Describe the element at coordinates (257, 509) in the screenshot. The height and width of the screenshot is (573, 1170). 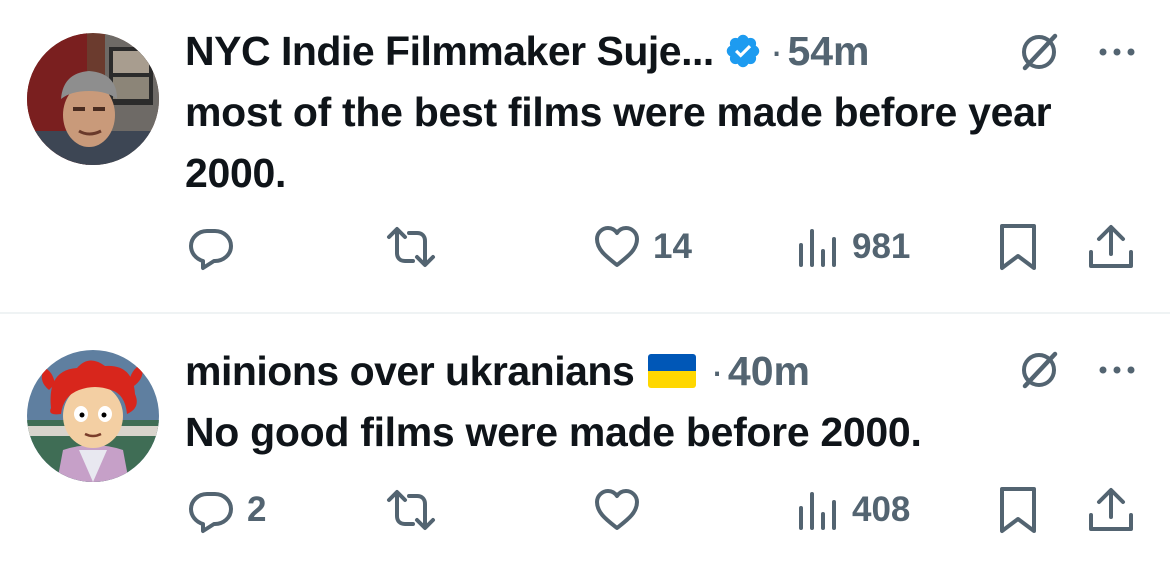
I see `reply-count: 2` at that location.